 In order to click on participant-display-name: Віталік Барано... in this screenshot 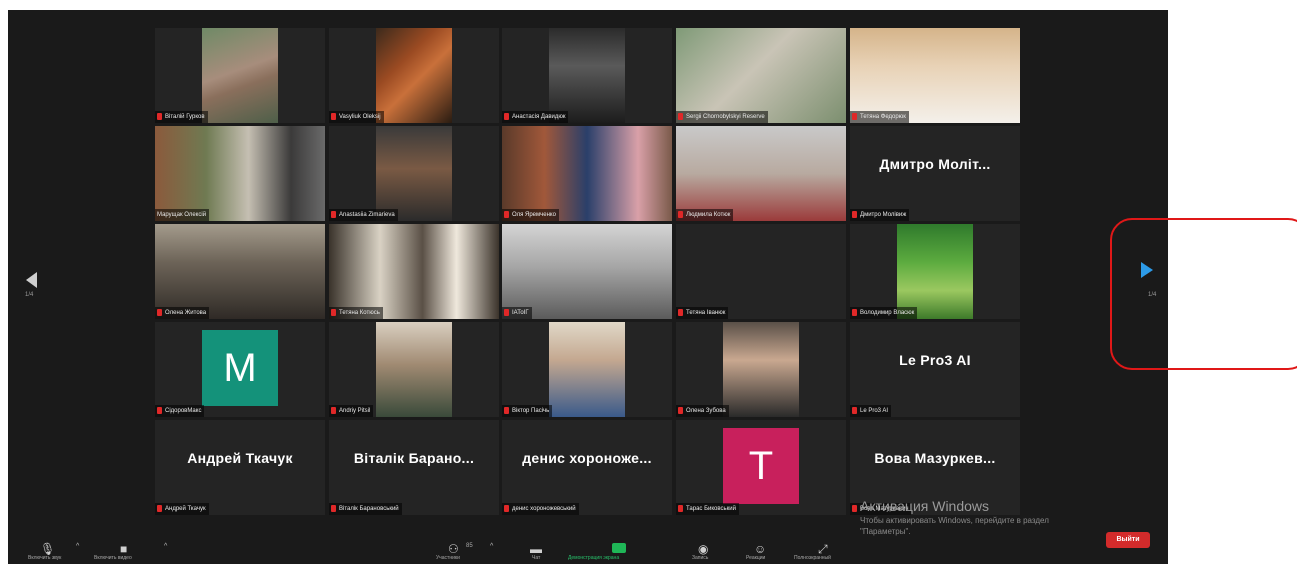, I will do `click(414, 458)`.